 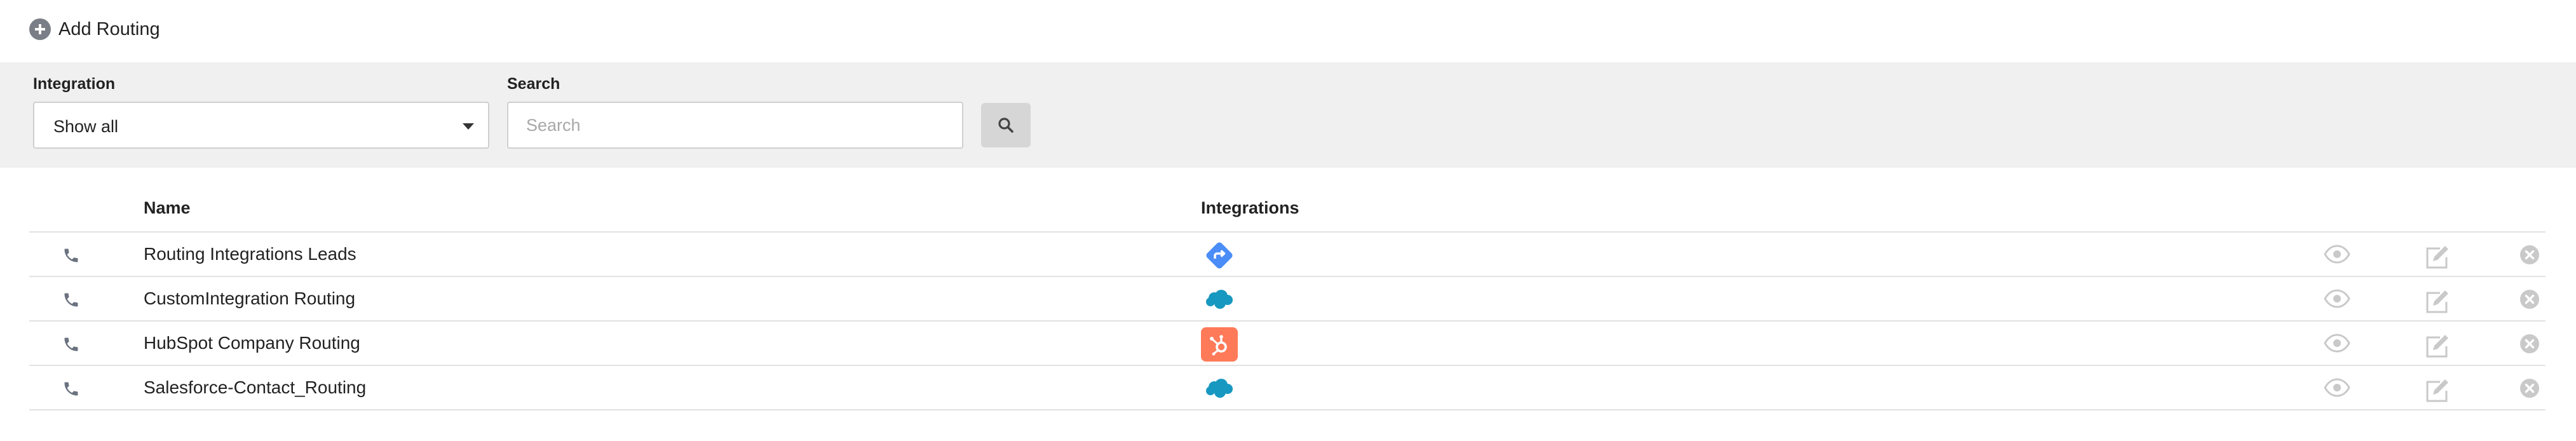 I want to click on chevron-down-icon, so click(x=469, y=126).